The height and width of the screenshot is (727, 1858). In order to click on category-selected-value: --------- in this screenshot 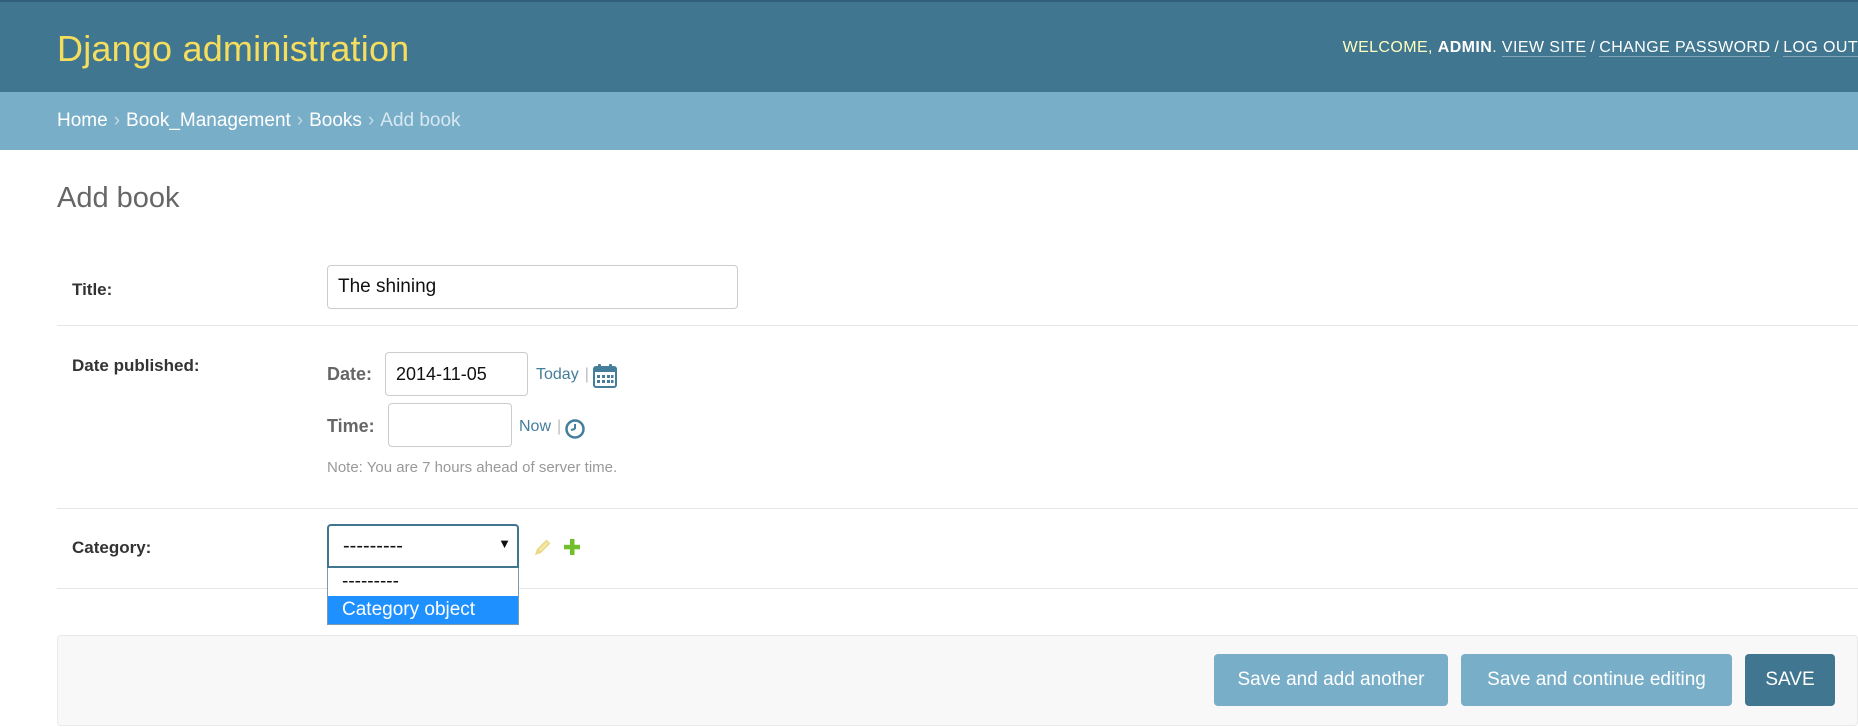, I will do `click(373, 546)`.